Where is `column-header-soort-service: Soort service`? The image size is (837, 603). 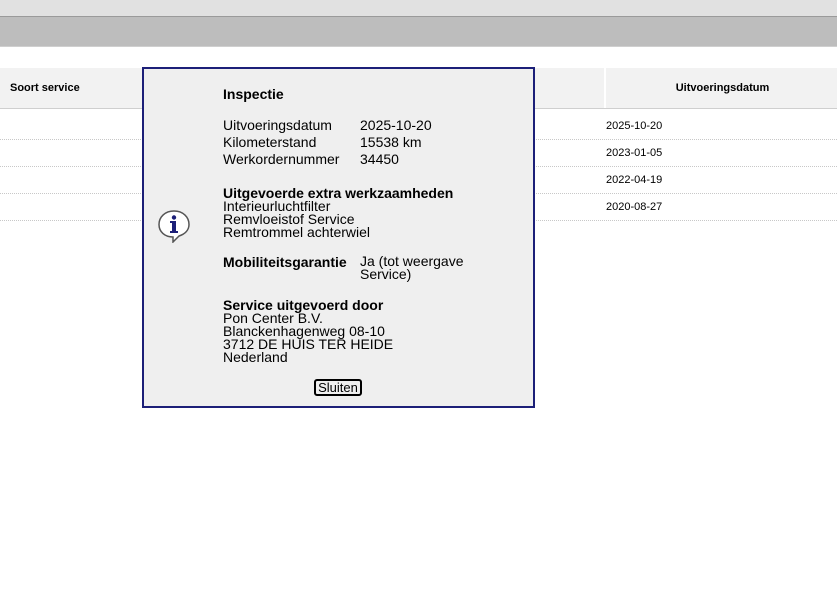
column-header-soort-service: Soort service is located at coordinates (45, 88).